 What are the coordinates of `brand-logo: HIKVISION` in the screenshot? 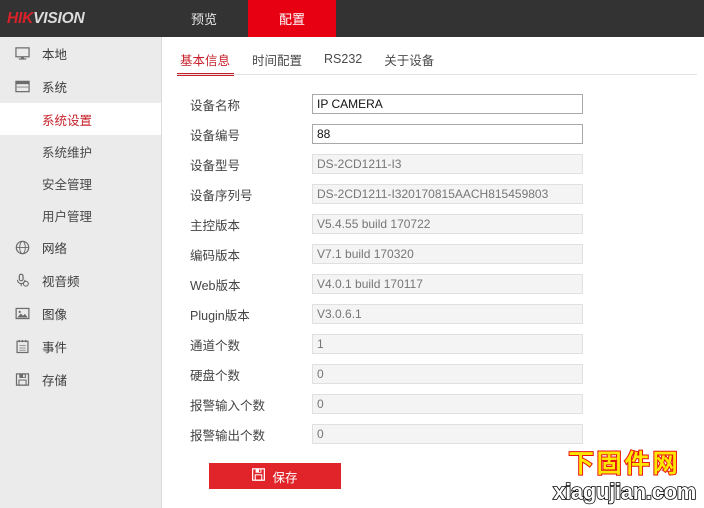 It's located at (80, 18).